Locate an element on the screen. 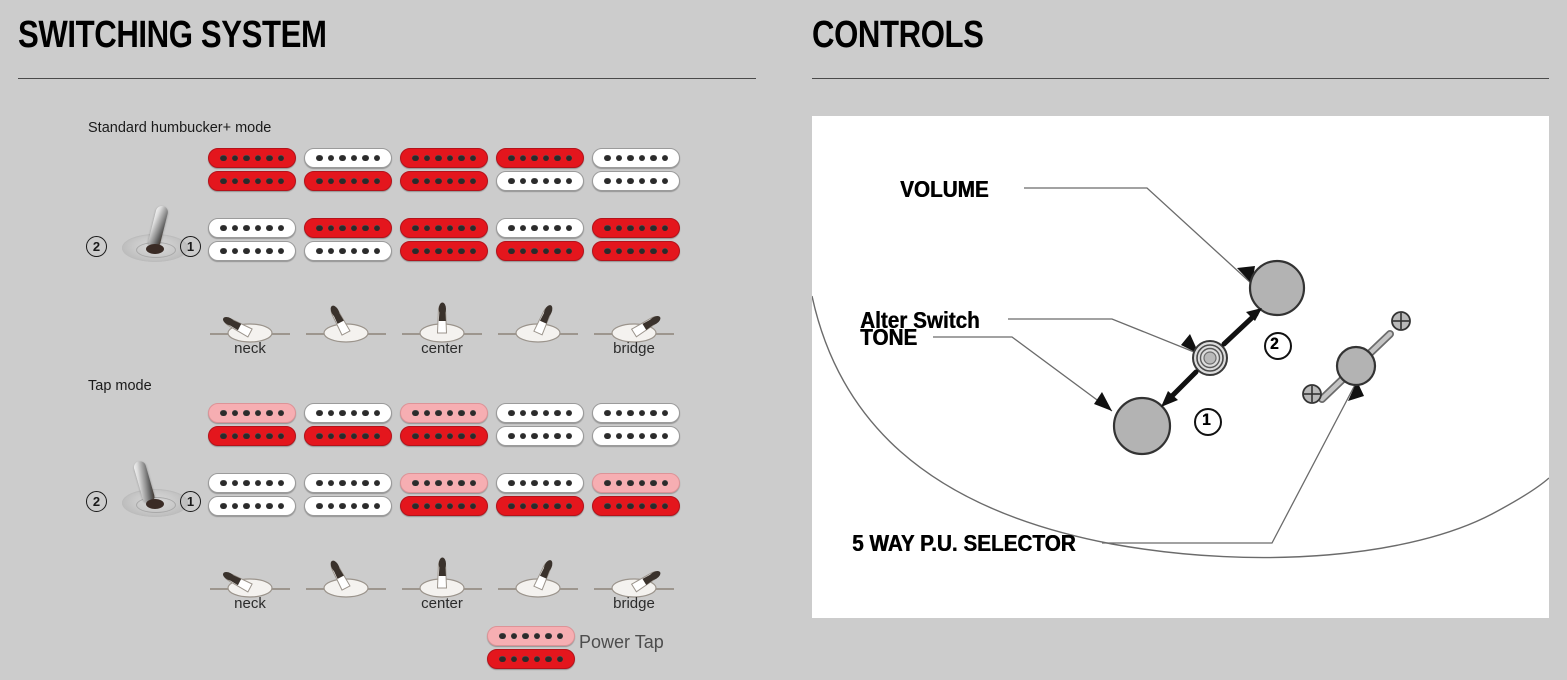 Image resolution: width=1567 pixels, height=680 pixels. pickup-neck_pickup-pos3-coil-bottom is located at coordinates (444, 181).